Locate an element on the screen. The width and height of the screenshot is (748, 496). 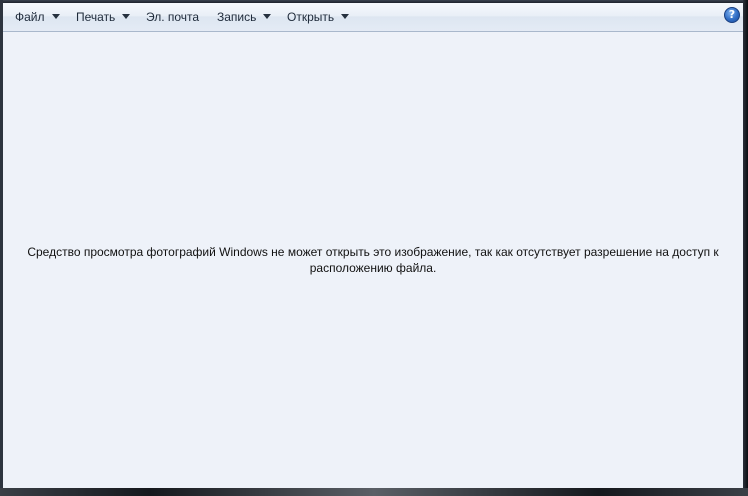
window-frame-bottom is located at coordinates (374, 492).